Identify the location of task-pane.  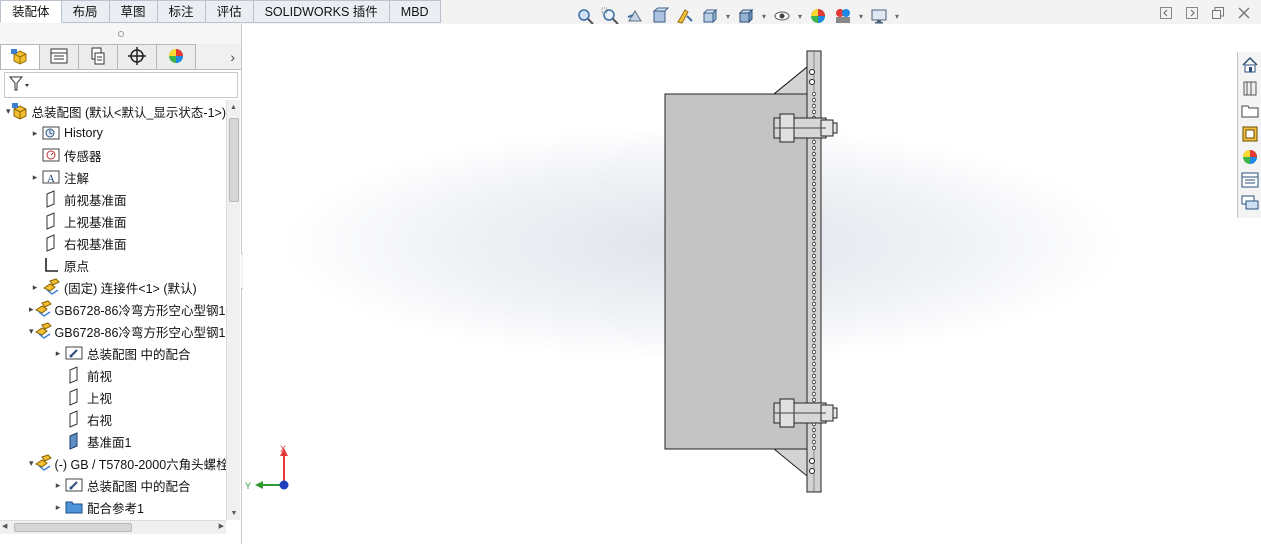
(1249, 135).